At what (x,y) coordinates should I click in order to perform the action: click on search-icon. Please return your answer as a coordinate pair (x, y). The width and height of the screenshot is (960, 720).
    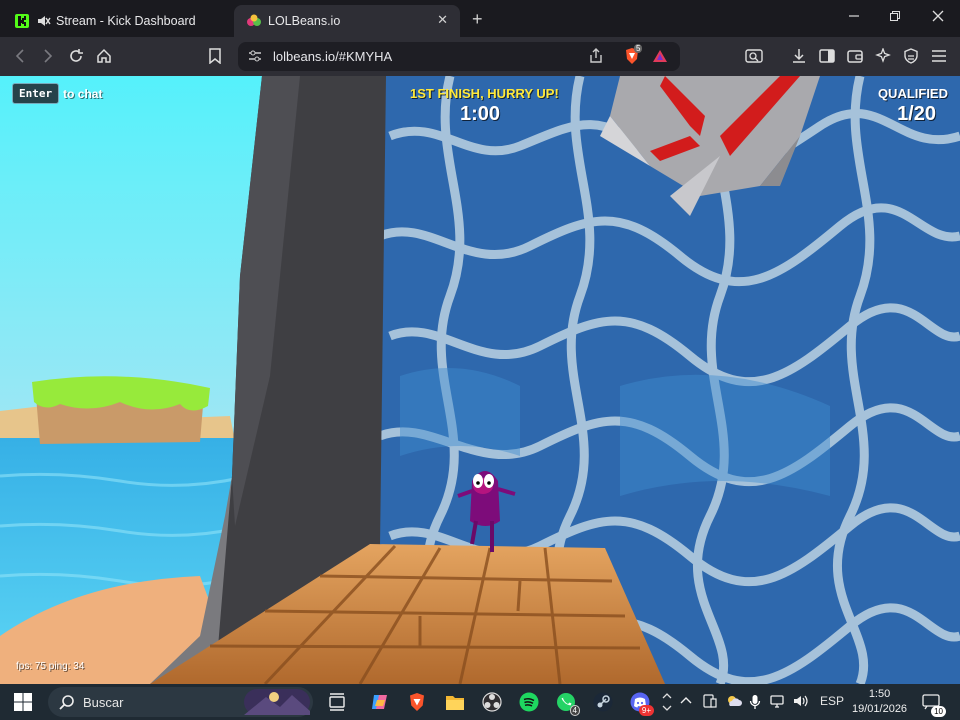
    Looking at the image, I should click on (66, 705).